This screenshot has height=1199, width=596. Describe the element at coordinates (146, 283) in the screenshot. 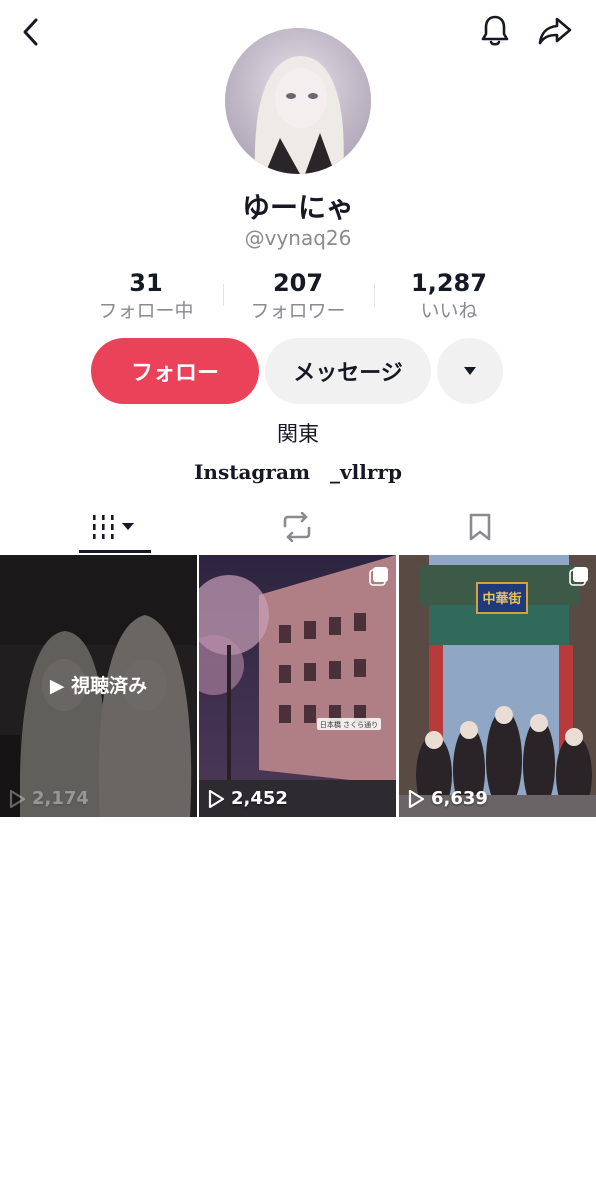

I see `following-count: 31` at that location.